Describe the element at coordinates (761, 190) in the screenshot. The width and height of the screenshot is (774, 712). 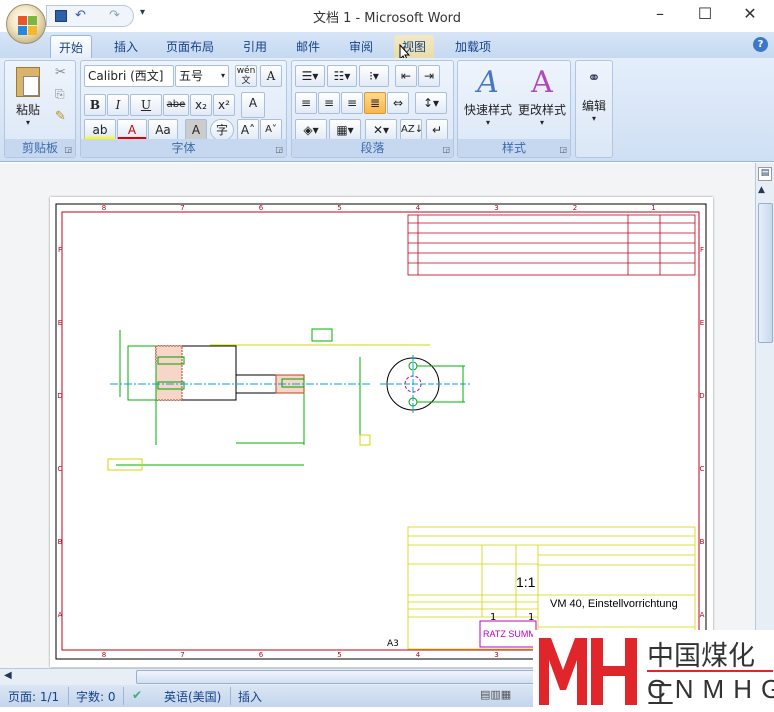
I see `scroll-up-icon: ▲` at that location.